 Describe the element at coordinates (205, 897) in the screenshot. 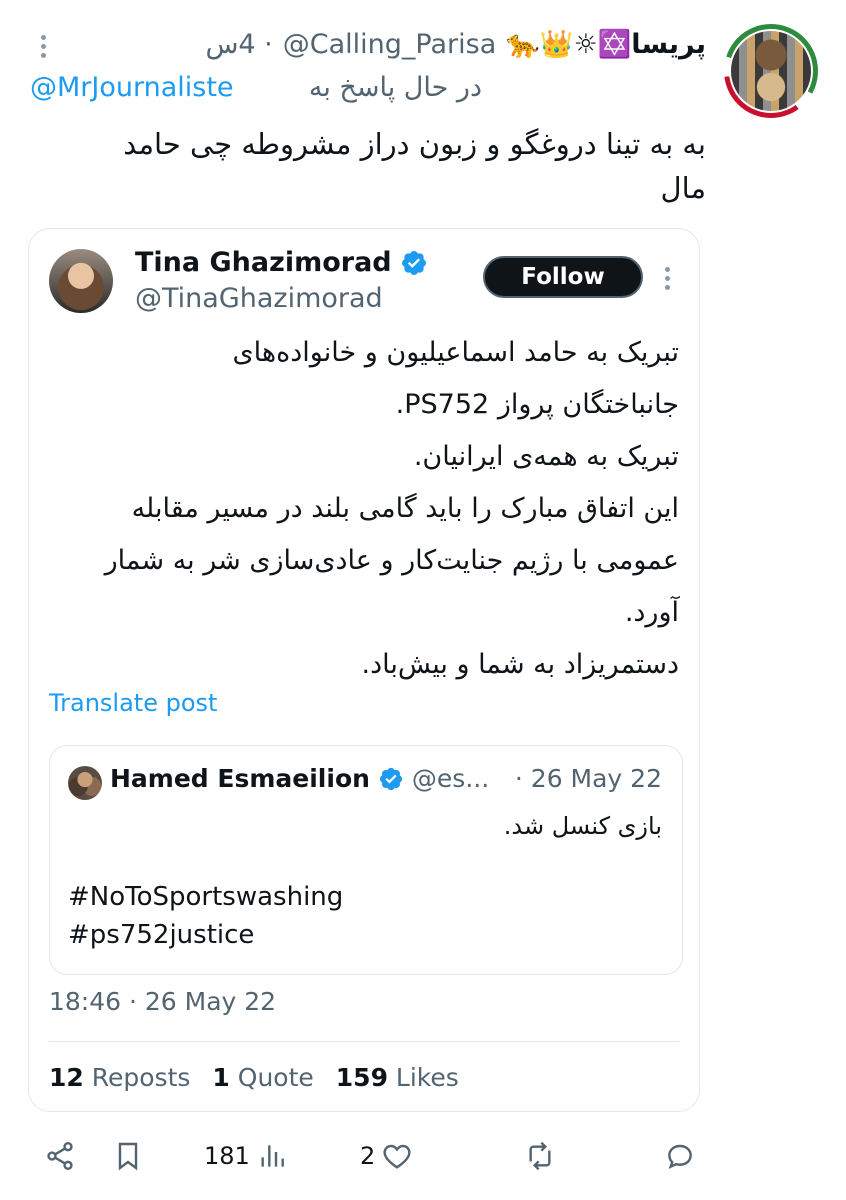

I see `hashtag-link: #NoToSportswashing` at that location.